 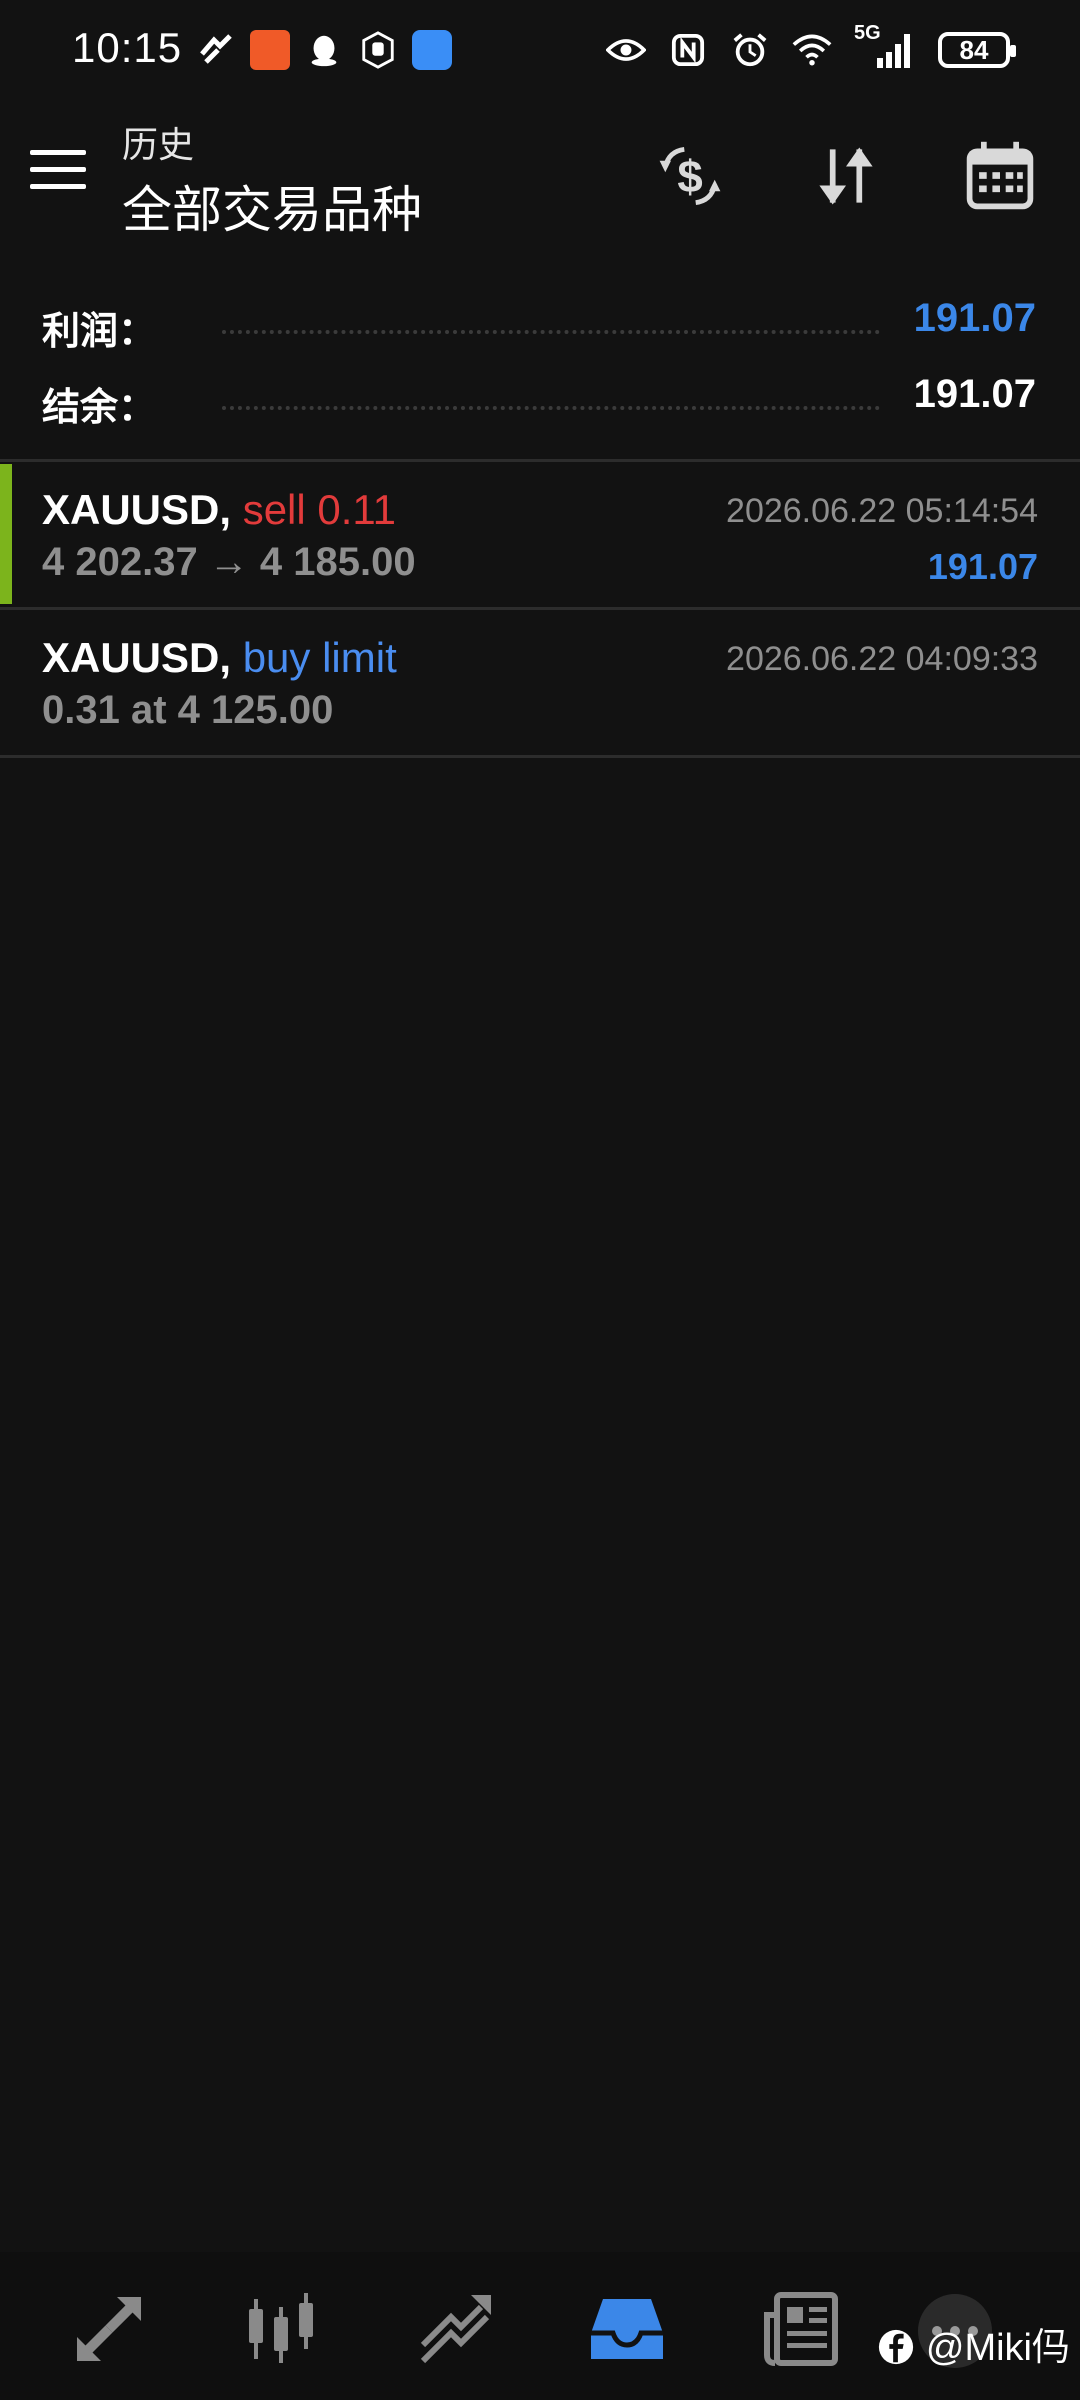 What do you see at coordinates (58, 172) in the screenshot?
I see `menu-icon` at bounding box center [58, 172].